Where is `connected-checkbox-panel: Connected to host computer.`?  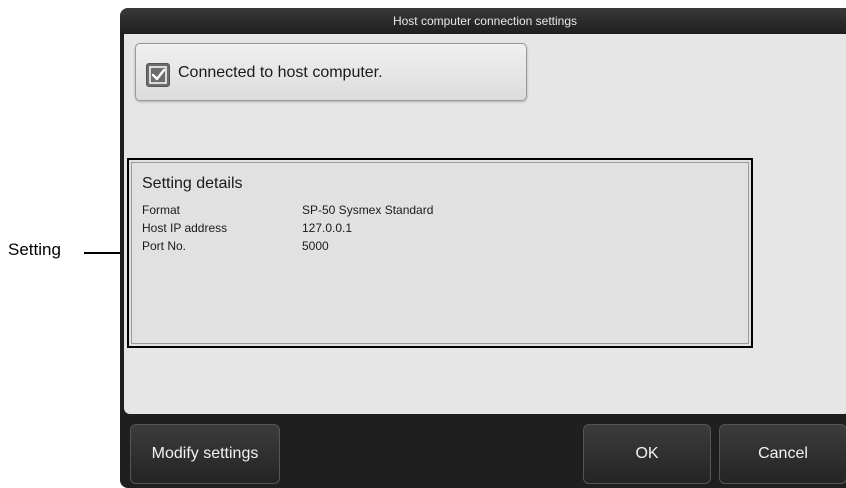
connected-checkbox-panel: Connected to host computer. is located at coordinates (331, 72).